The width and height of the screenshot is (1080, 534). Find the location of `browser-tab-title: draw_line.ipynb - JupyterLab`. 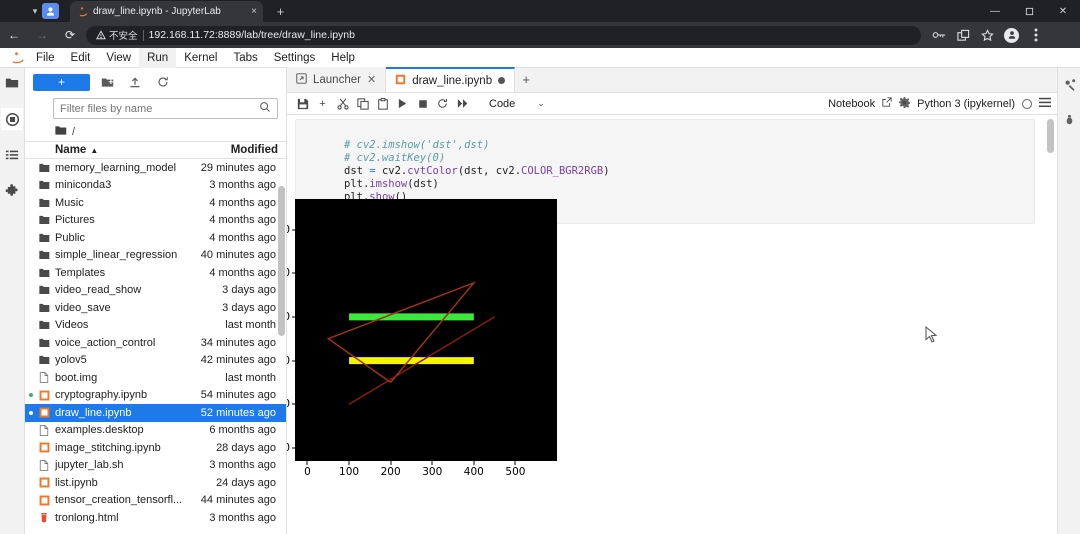

browser-tab-title: draw_line.ipynb - JupyterLab is located at coordinates (157, 11).